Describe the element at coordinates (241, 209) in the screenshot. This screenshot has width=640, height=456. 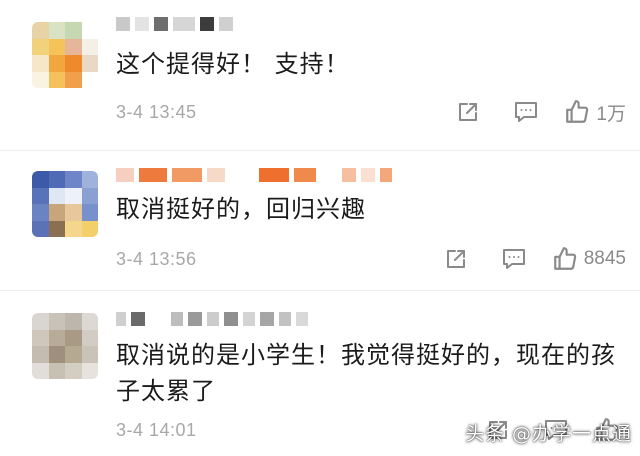
I see `comment-text: 取消挺好的，回归兴趣` at that location.